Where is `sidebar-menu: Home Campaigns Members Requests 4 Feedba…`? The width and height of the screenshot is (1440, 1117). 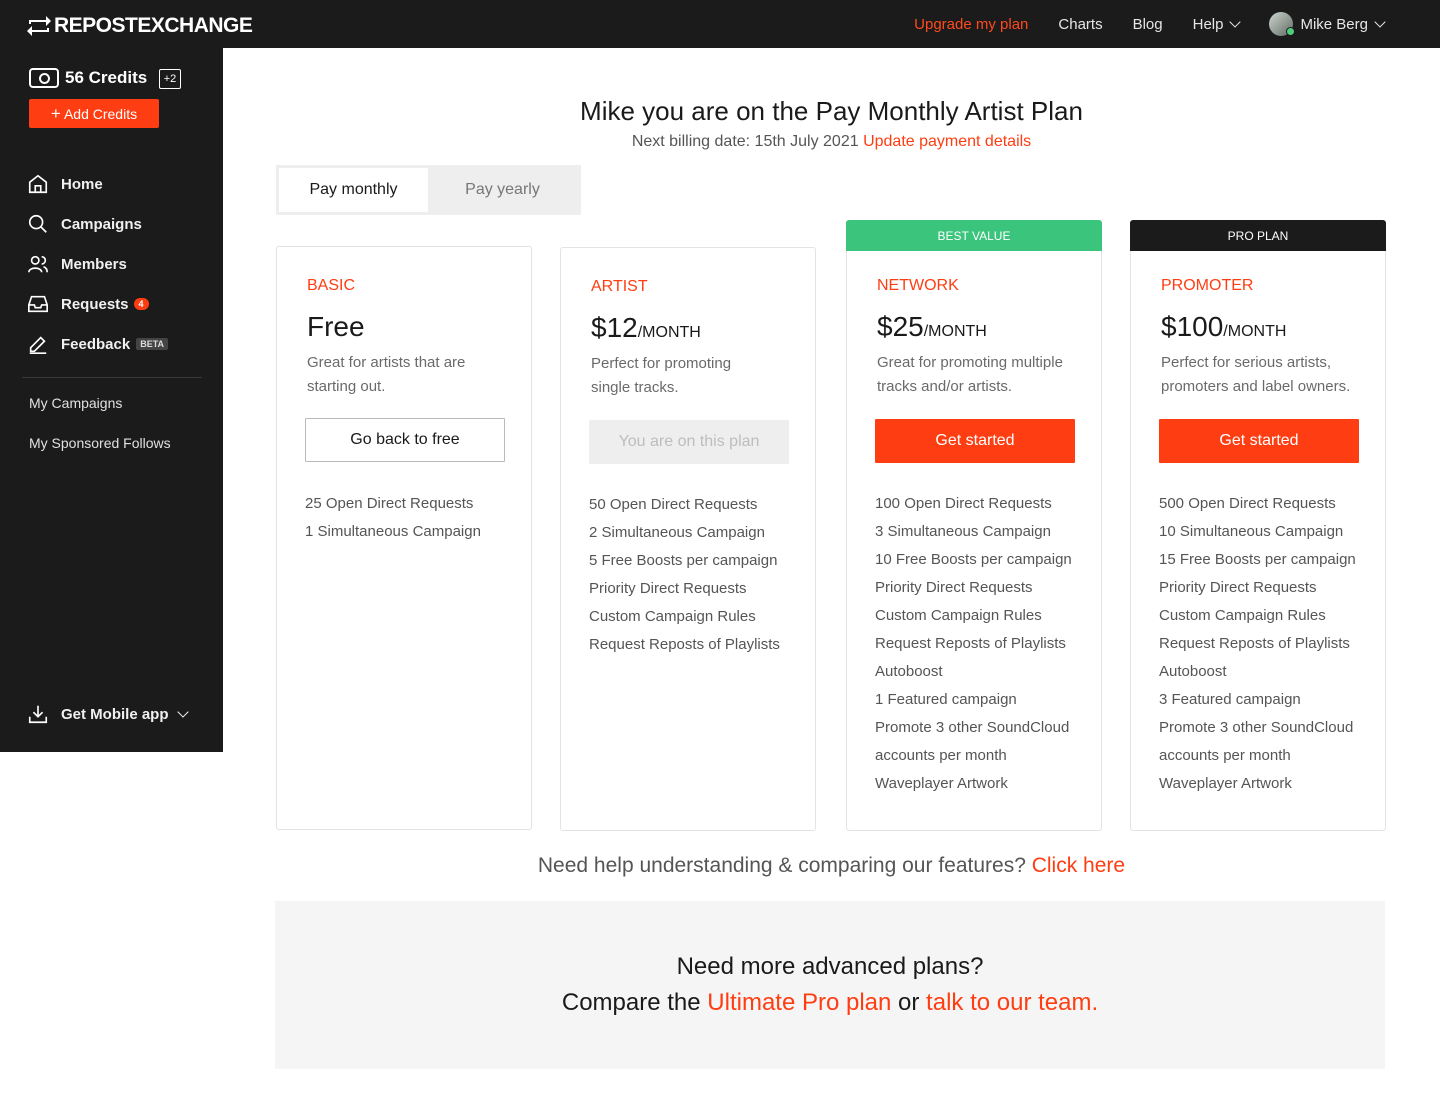
sidebar-menu: Home Campaigns Members Requests 4 Feedba… is located at coordinates (98, 264).